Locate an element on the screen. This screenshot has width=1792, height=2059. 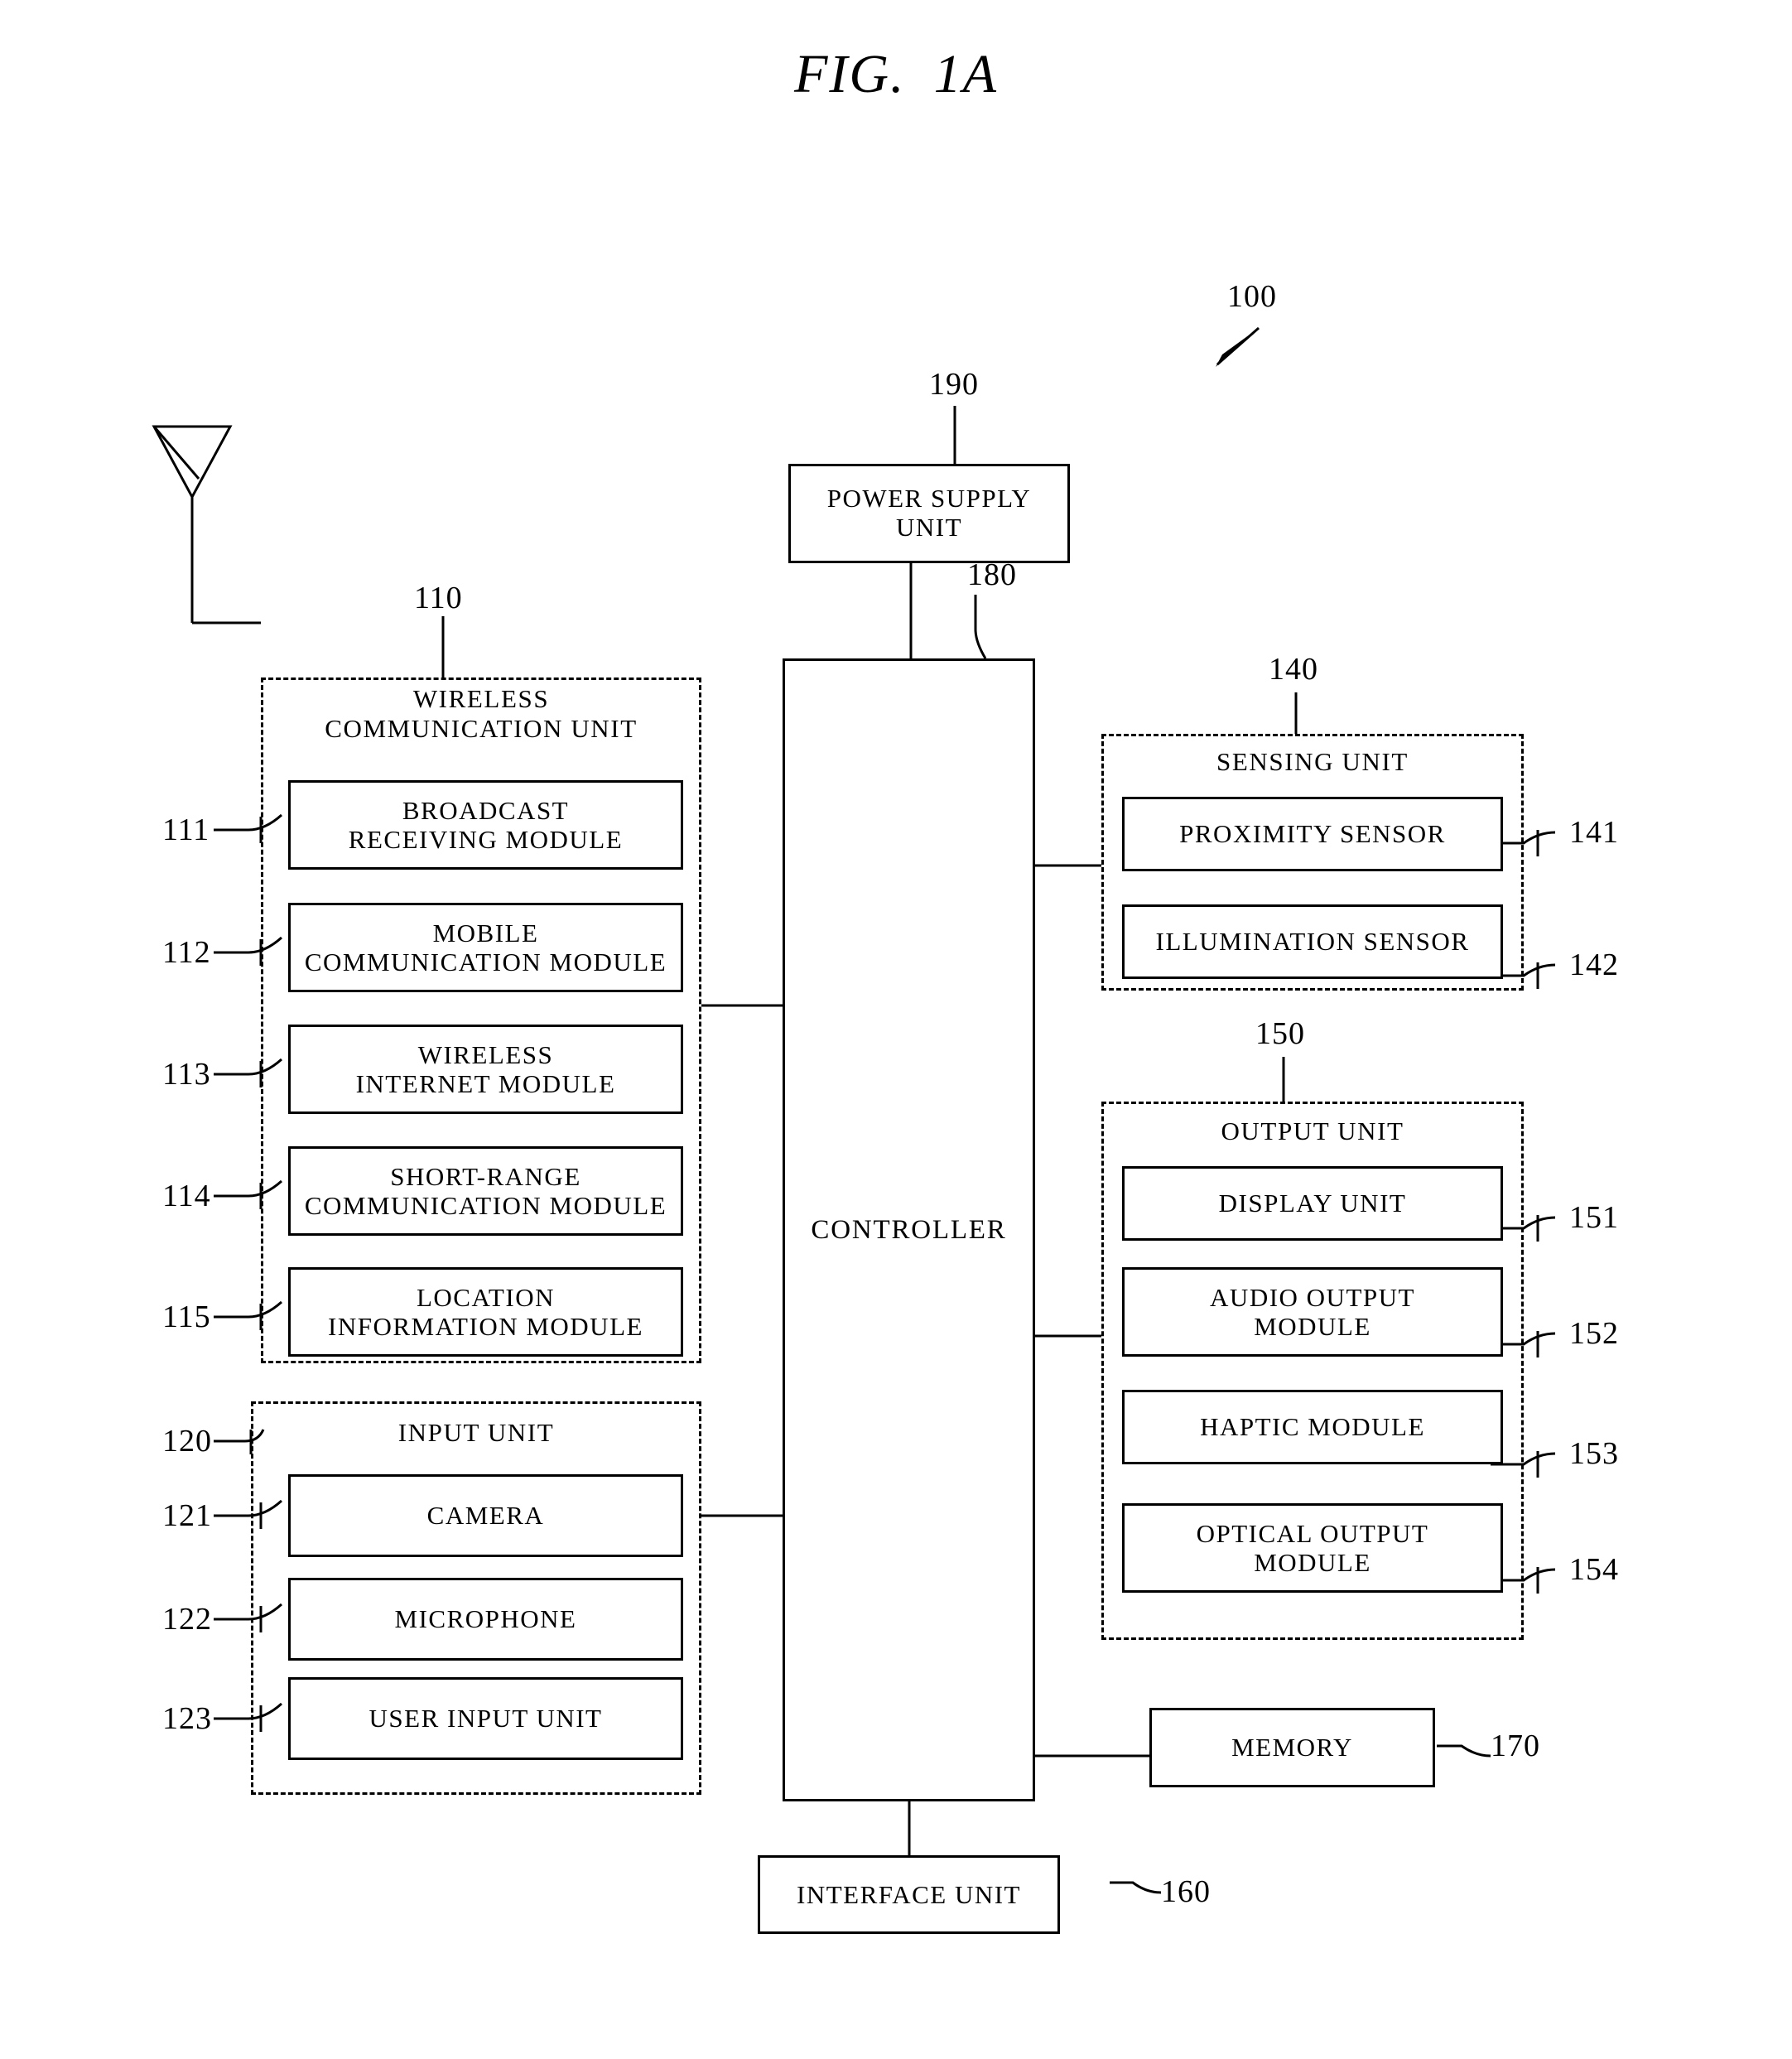
interface-unit-box: INTERFACE UNIT is located at coordinates (909, 1894).